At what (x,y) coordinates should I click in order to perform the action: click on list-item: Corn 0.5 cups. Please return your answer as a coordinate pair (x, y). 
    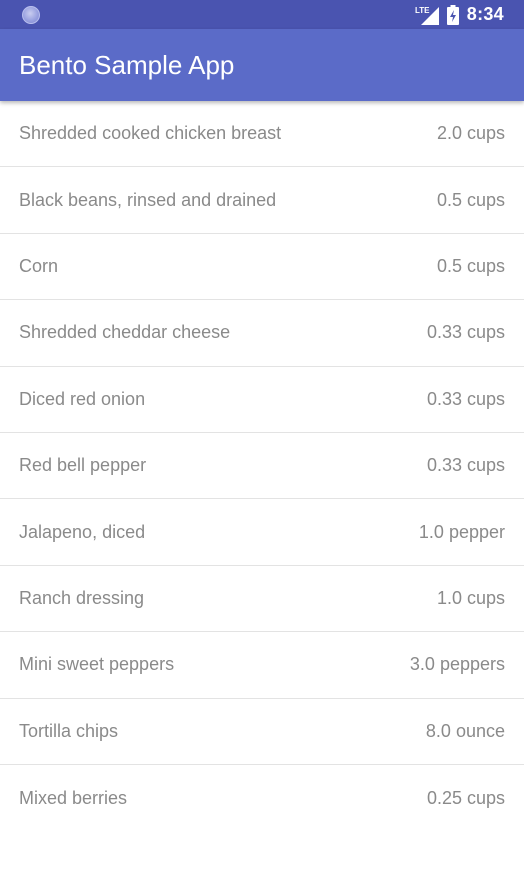
    Looking at the image, I should click on (262, 267).